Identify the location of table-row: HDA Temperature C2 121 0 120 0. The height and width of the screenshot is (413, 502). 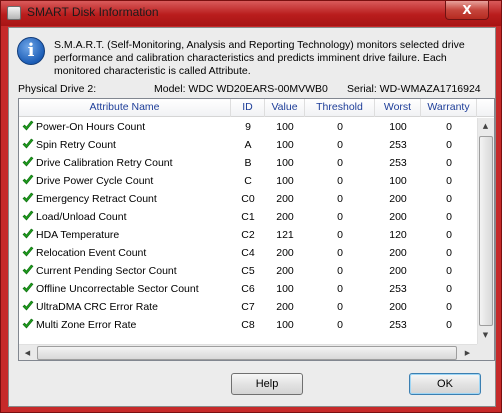
(248, 235).